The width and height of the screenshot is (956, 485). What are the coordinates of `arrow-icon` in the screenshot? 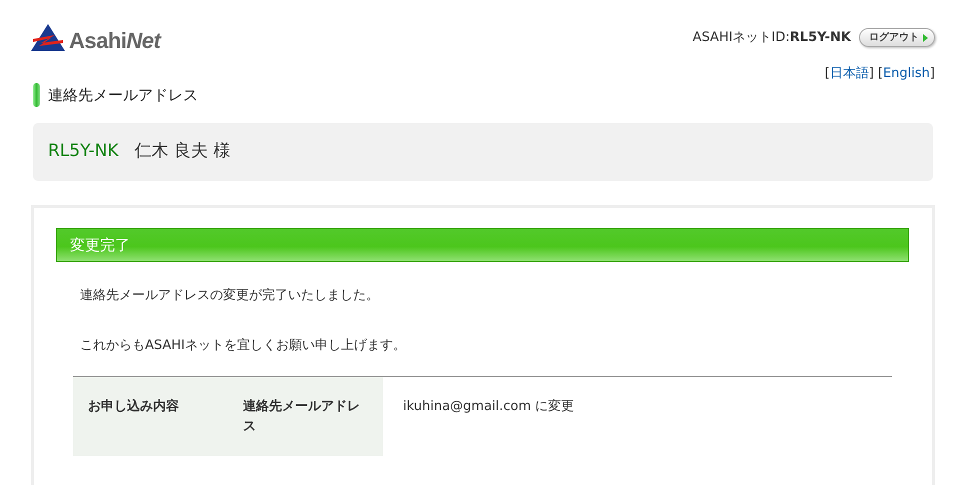 It's located at (925, 38).